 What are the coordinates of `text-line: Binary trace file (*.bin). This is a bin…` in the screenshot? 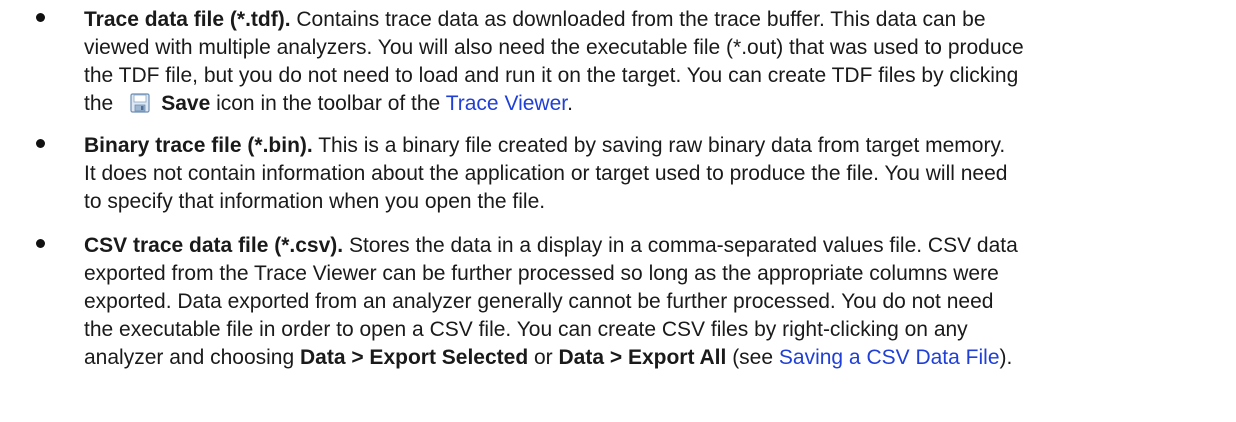 It's located at (655, 146).